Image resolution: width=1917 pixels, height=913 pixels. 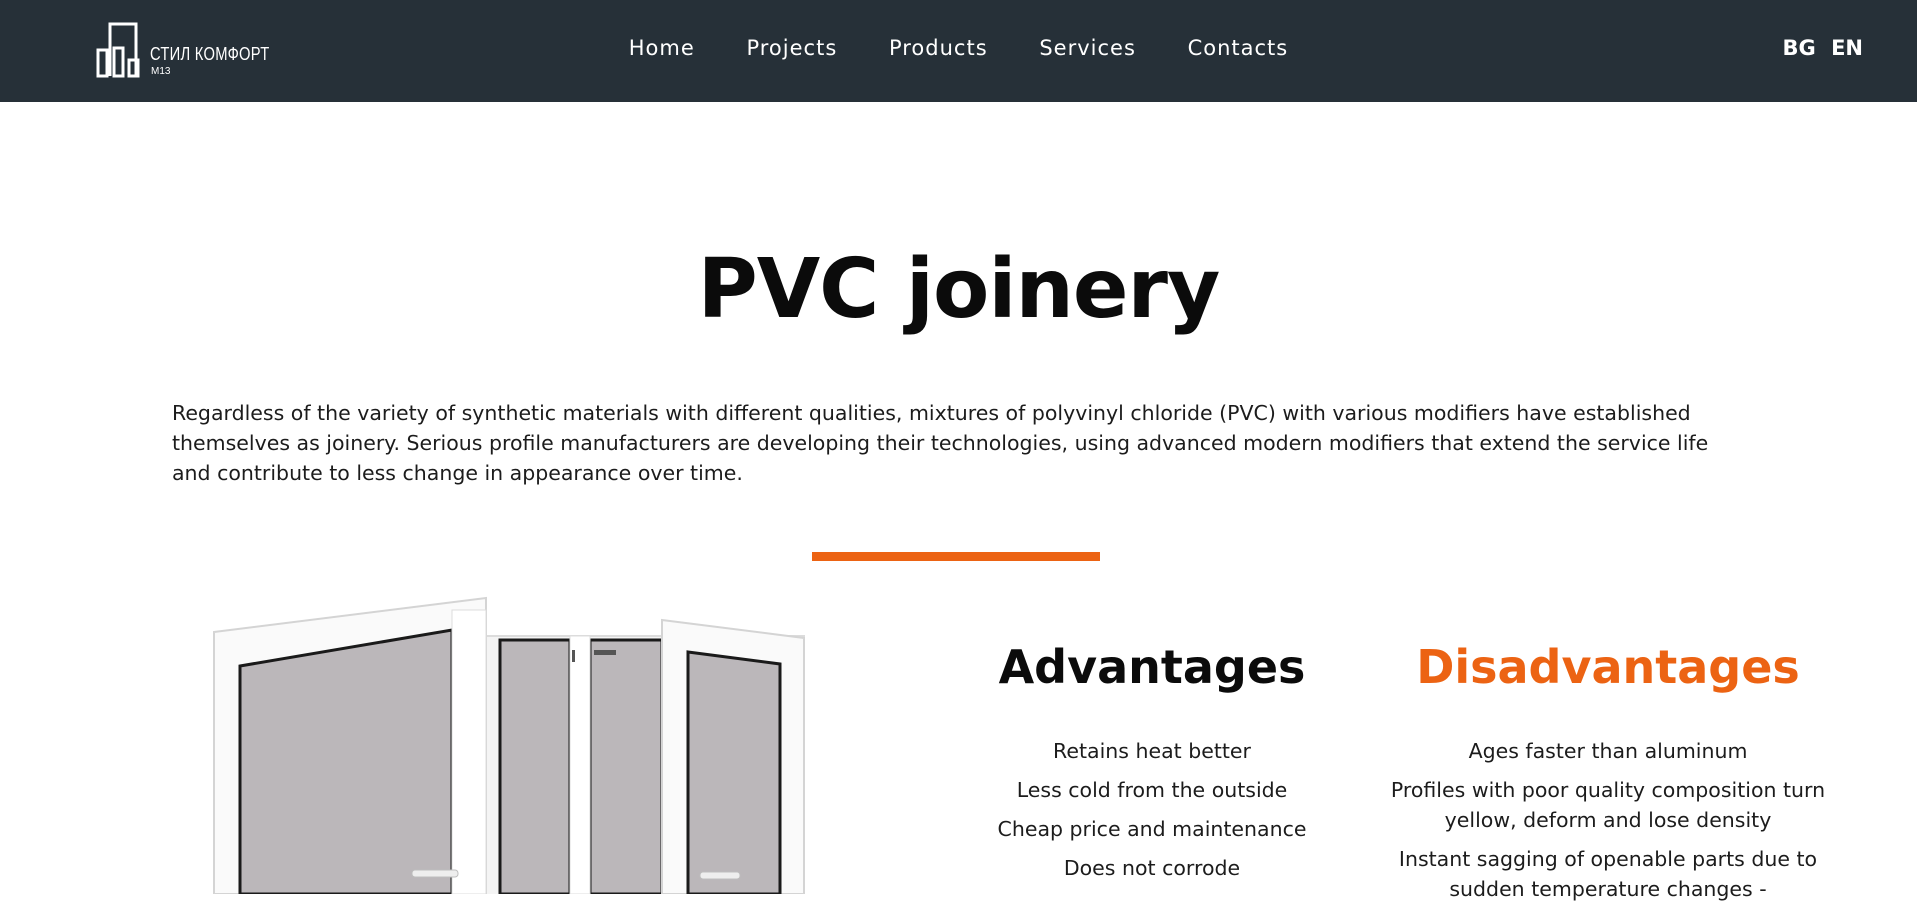 What do you see at coordinates (1799, 48) in the screenshot?
I see `lang-bg: BG` at bounding box center [1799, 48].